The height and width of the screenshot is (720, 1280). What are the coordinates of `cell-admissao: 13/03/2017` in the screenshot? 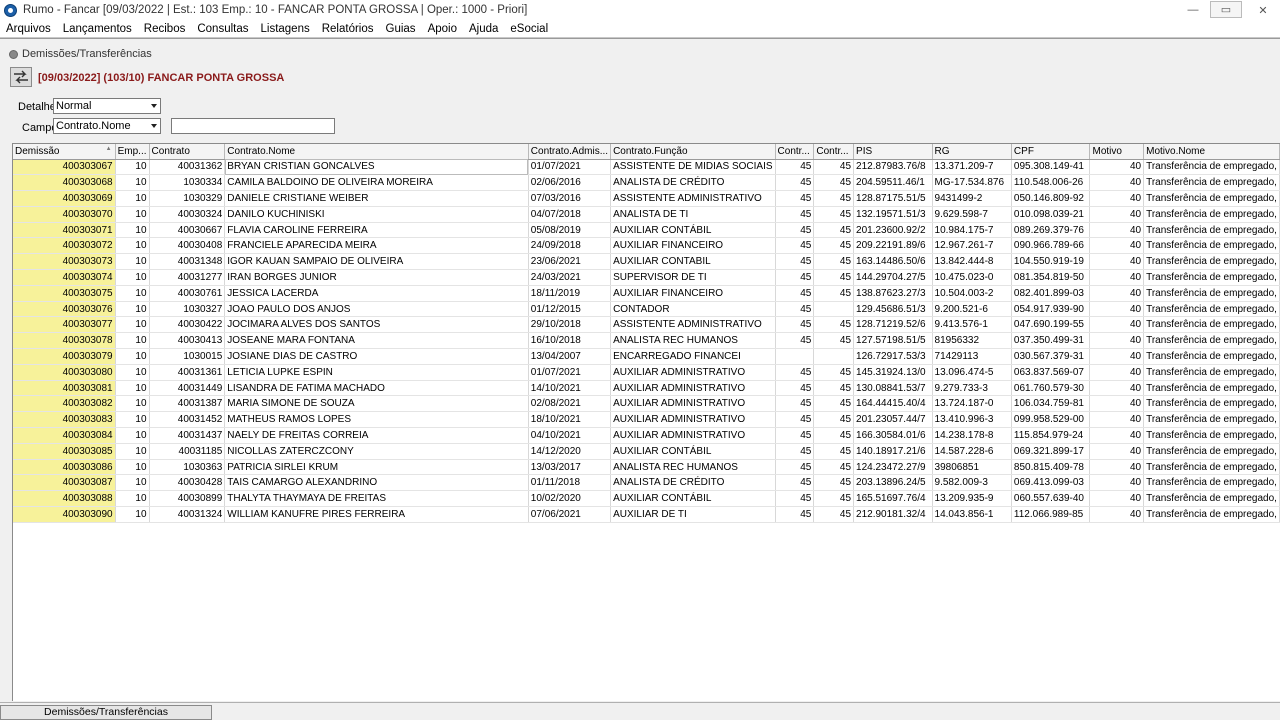 It's located at (570, 467).